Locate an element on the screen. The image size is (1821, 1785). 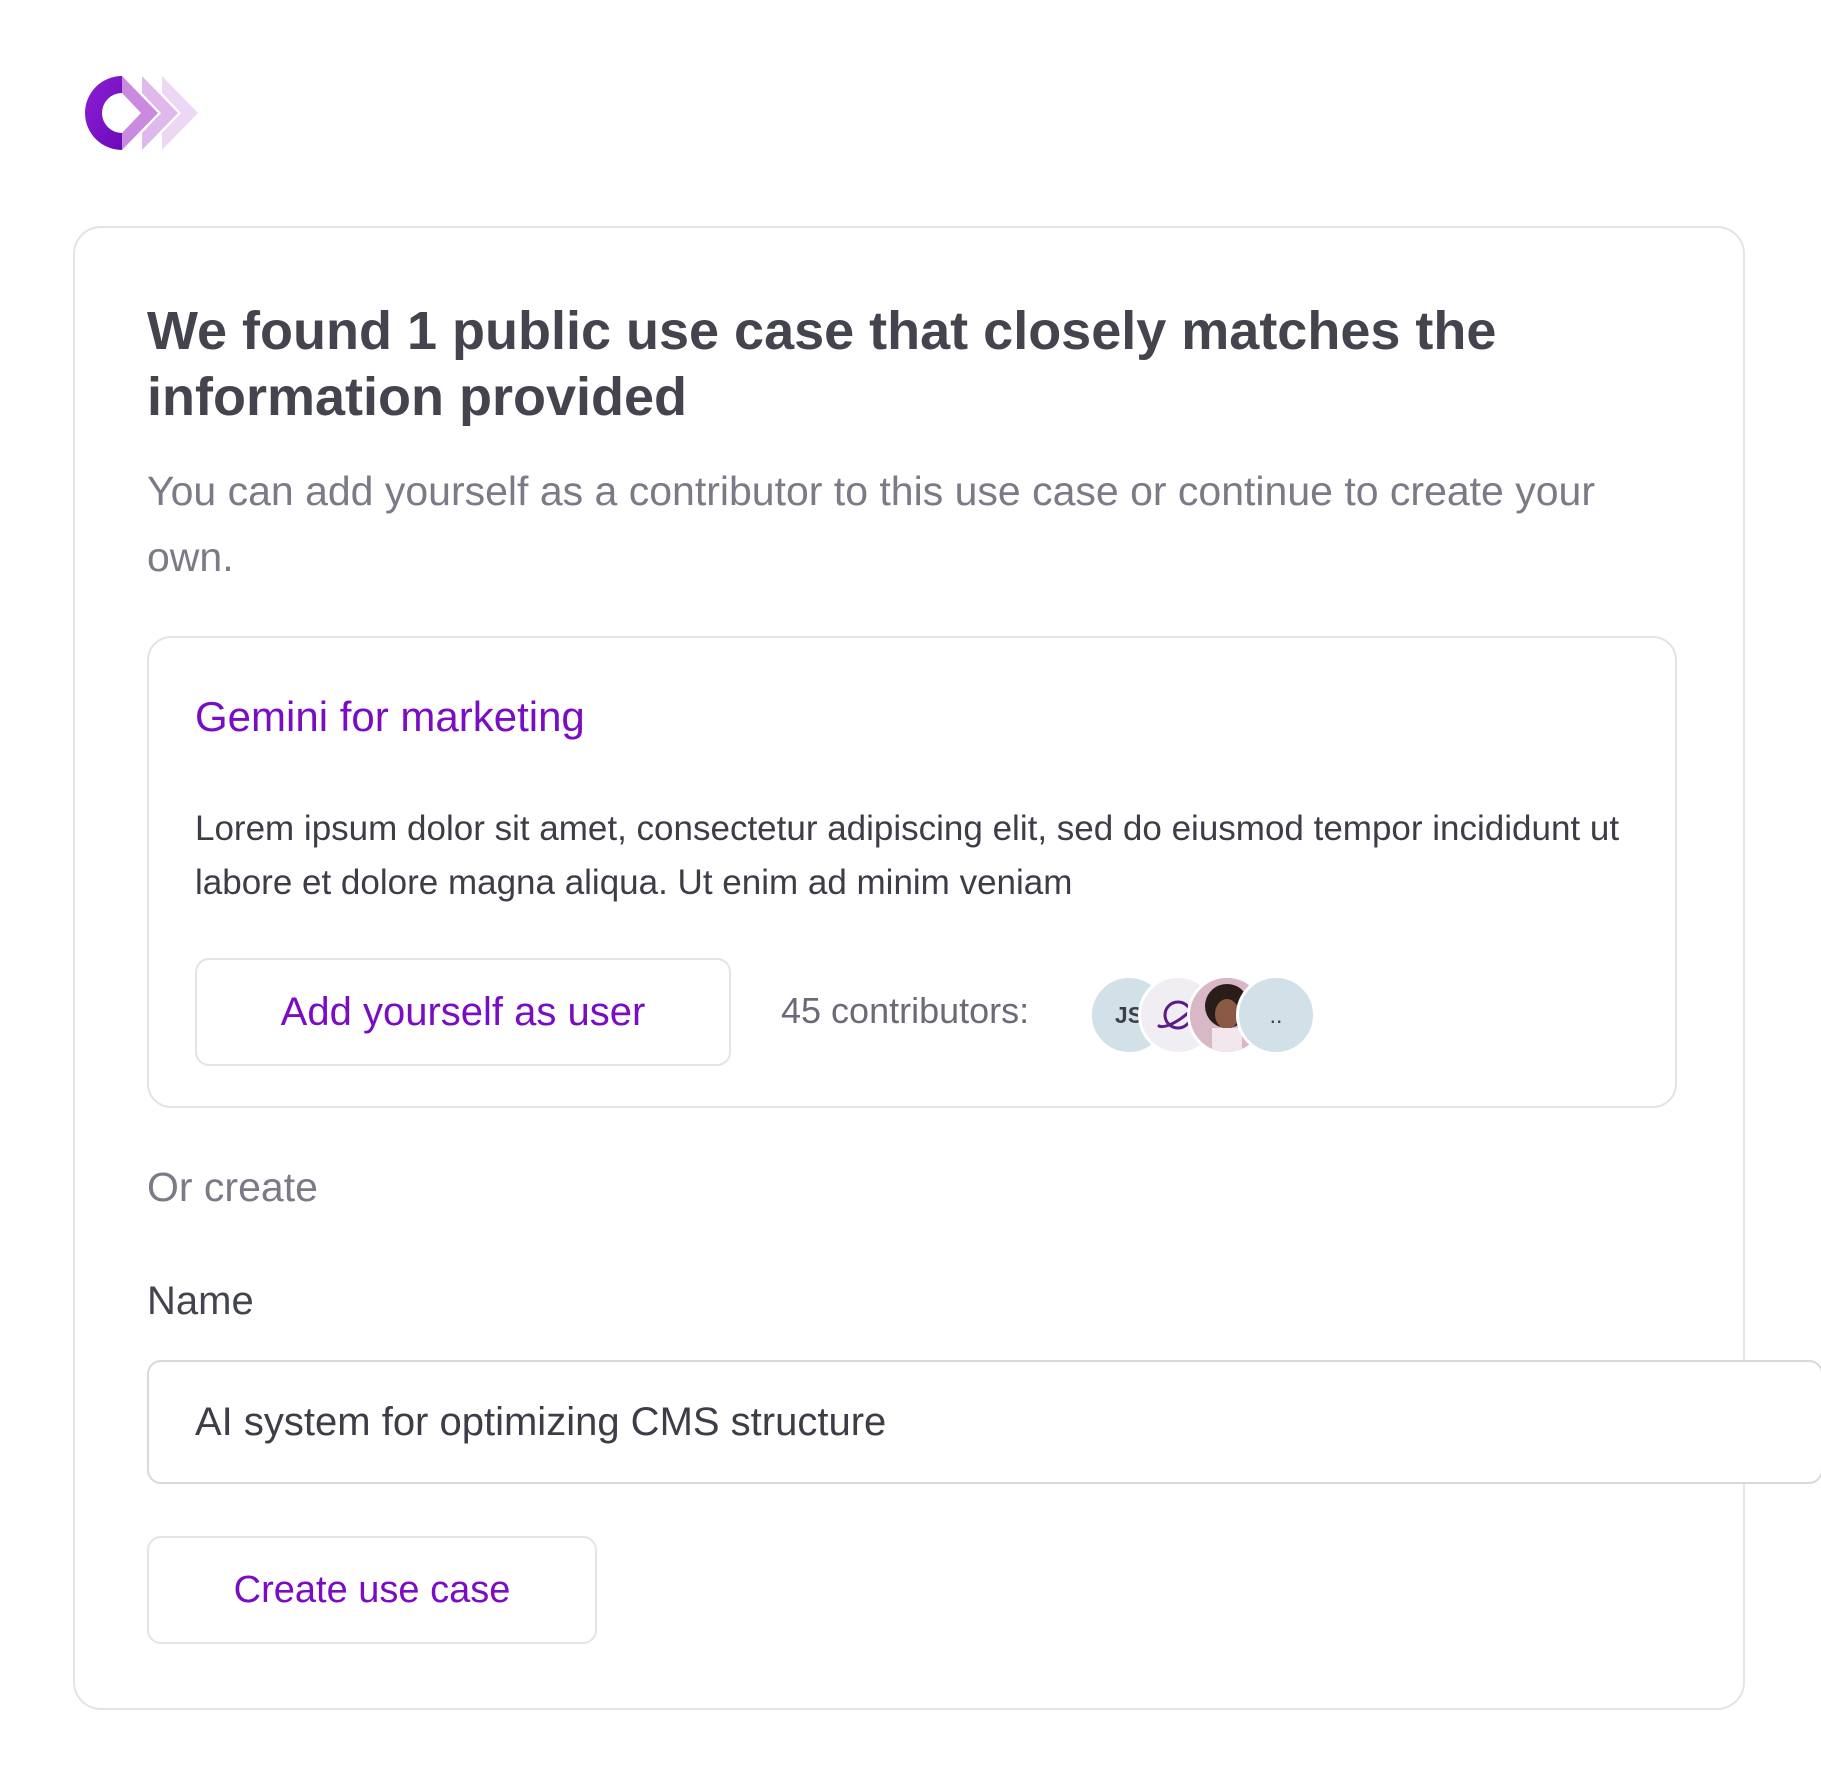
create-use-case-button: Create use case is located at coordinates (372, 1590).